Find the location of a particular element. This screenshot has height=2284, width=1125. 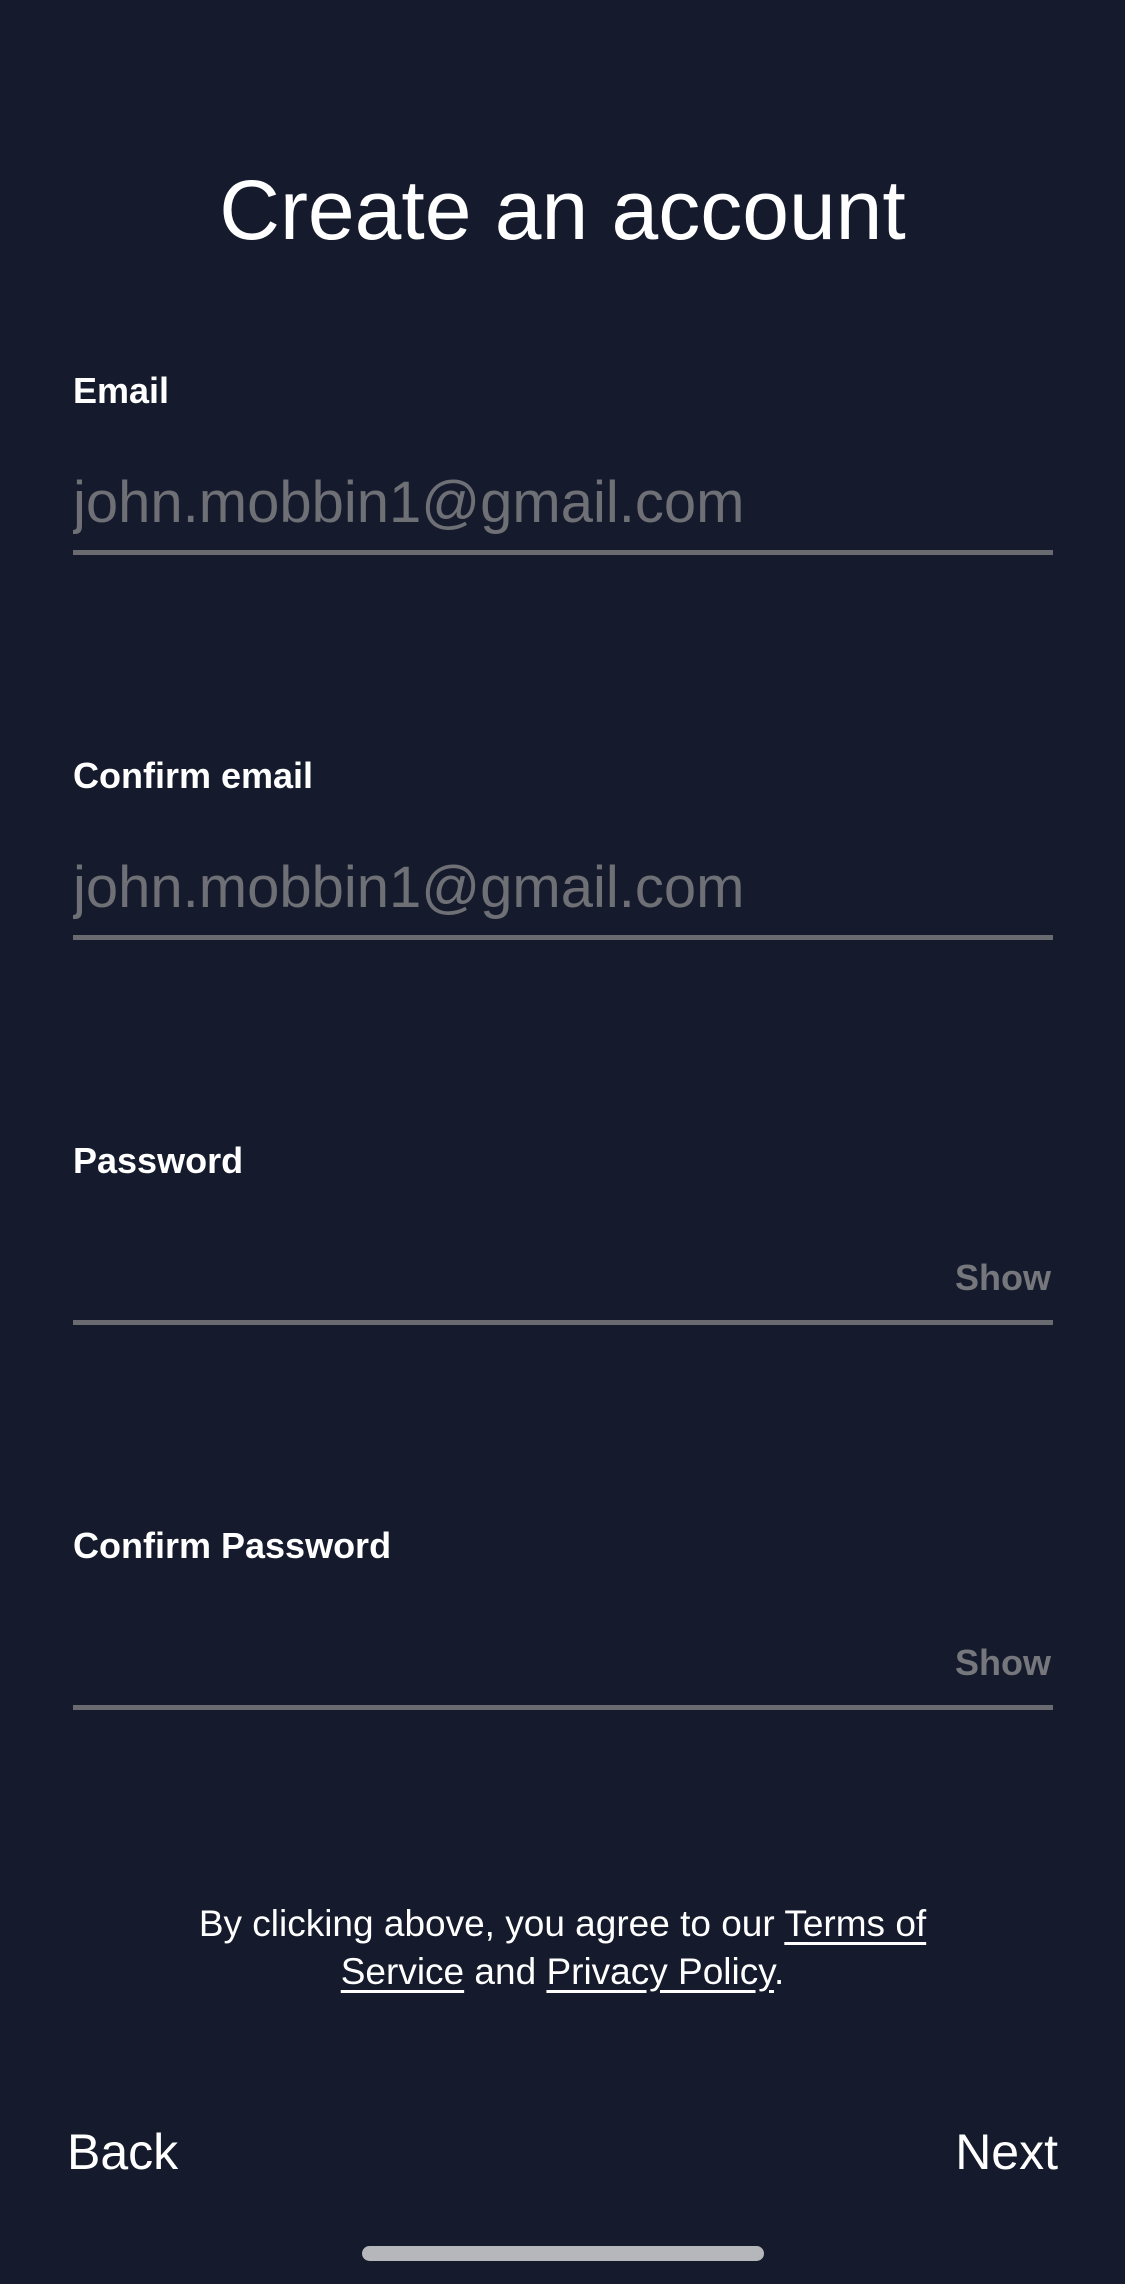

legal-middle: and is located at coordinates (505, 1971).